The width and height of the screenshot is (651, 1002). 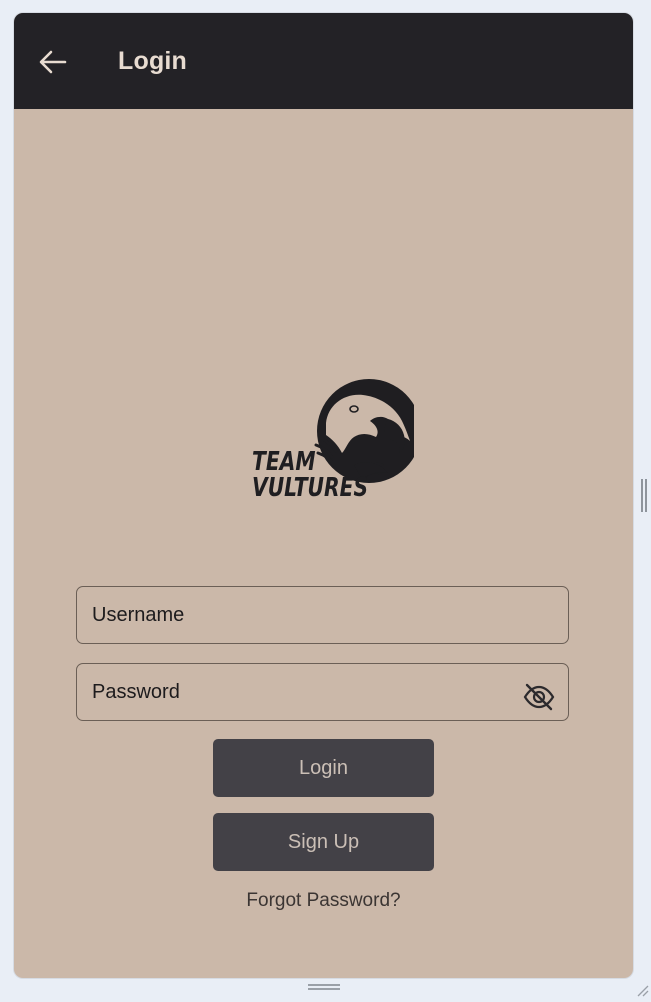 What do you see at coordinates (332, 444) in the screenshot?
I see `team-logo: TEAM VULTURES` at bounding box center [332, 444].